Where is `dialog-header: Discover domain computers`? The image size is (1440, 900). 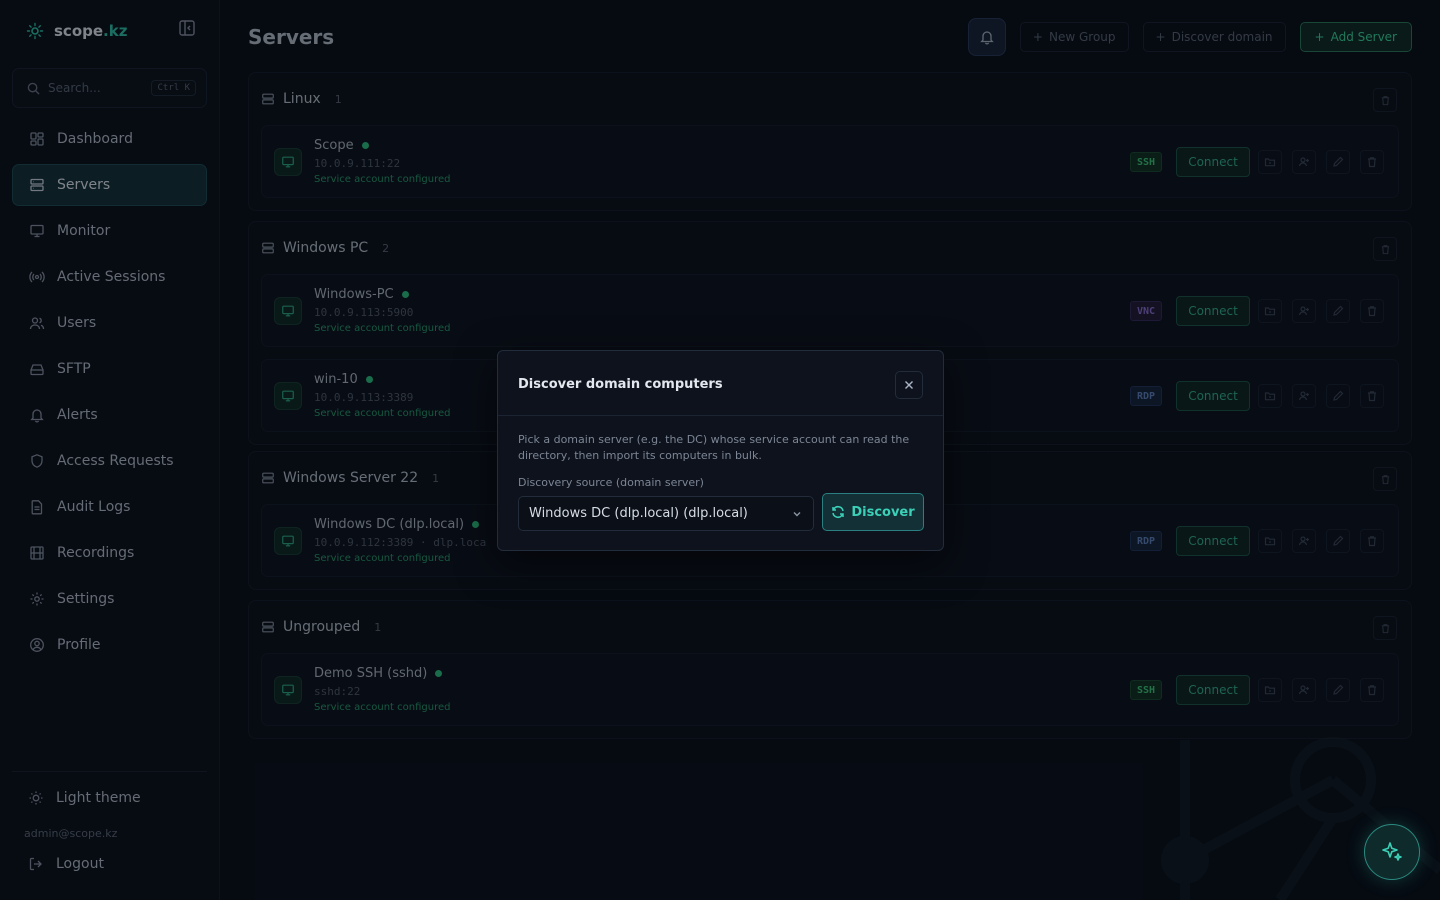
dialog-header: Discover domain computers is located at coordinates (720, 383).